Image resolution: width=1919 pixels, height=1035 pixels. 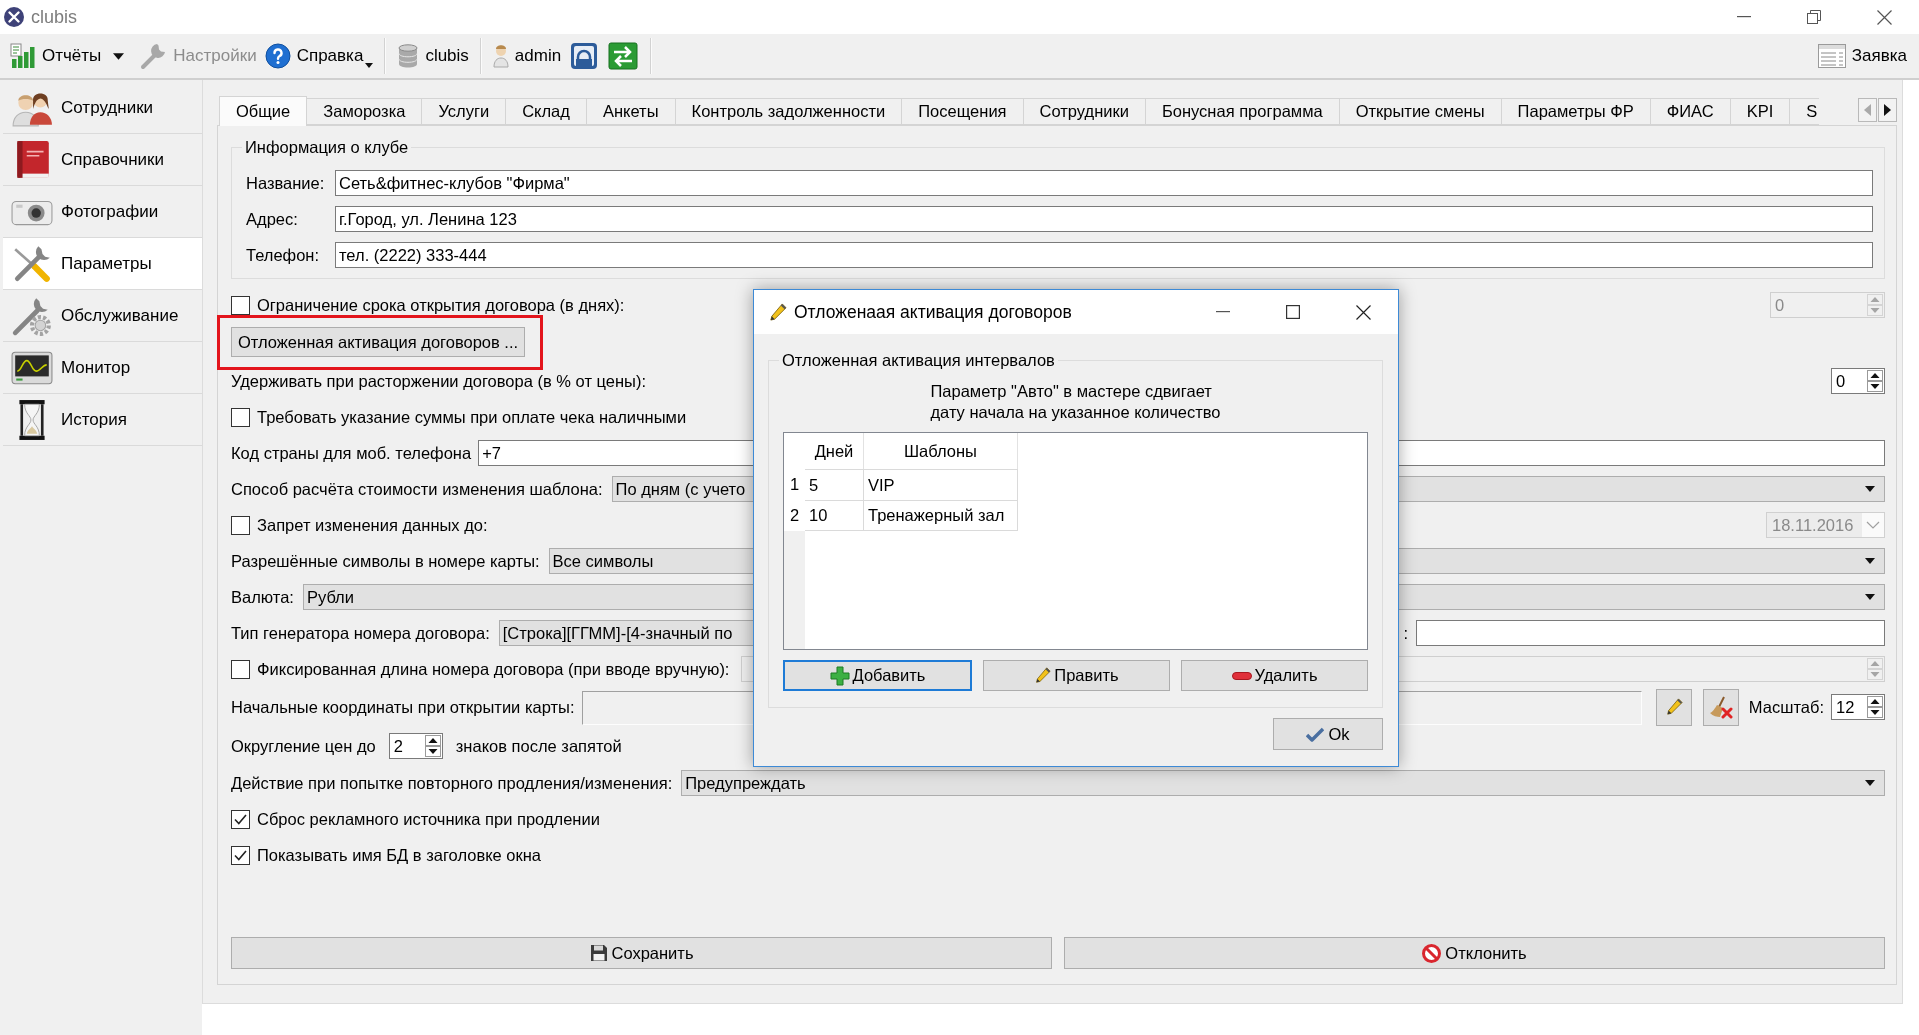 What do you see at coordinates (538, 746) in the screenshot?
I see `field-label: знаков после запятой` at bounding box center [538, 746].